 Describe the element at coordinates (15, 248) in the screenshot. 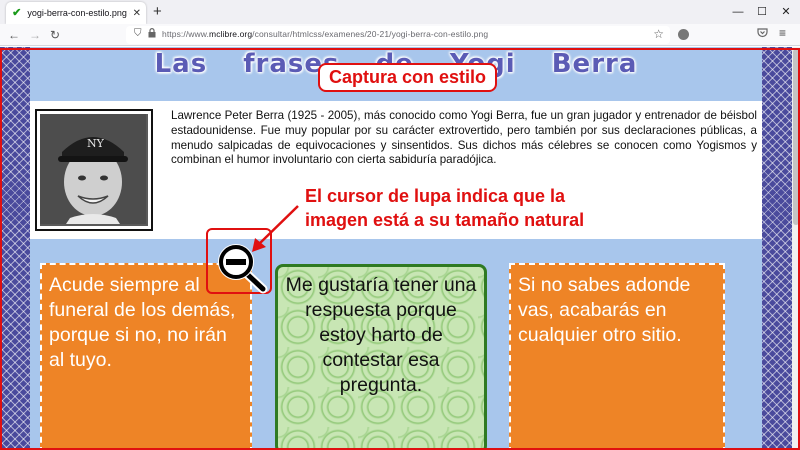

I see `left-pattern-border` at that location.